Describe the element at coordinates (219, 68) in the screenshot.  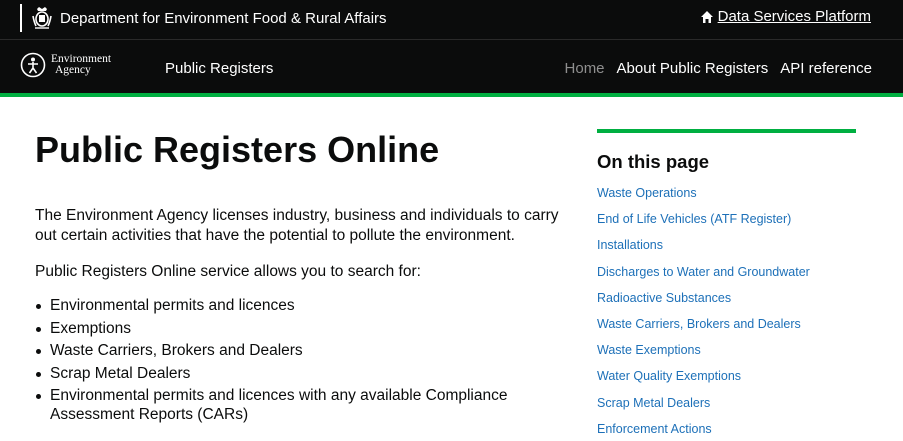
I see `service-name-link: Public Registers` at that location.